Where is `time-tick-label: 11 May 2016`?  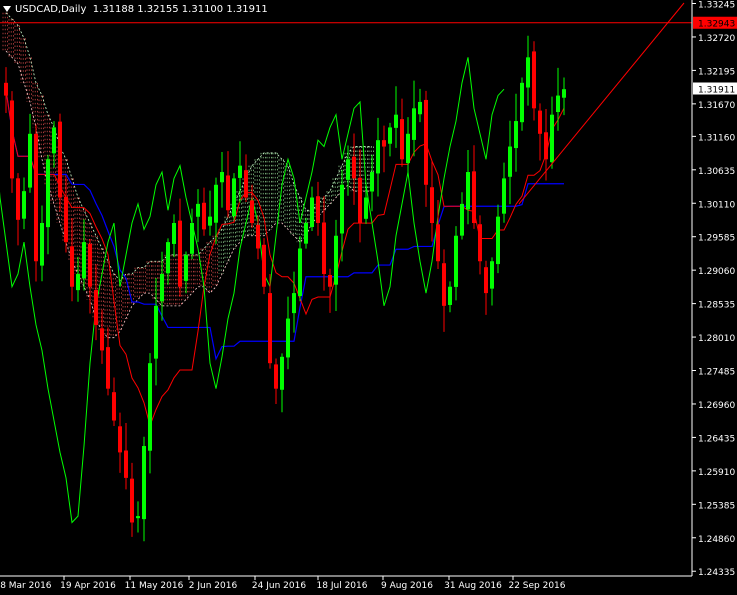 time-tick-label: 11 May 2016 is located at coordinates (154, 586).